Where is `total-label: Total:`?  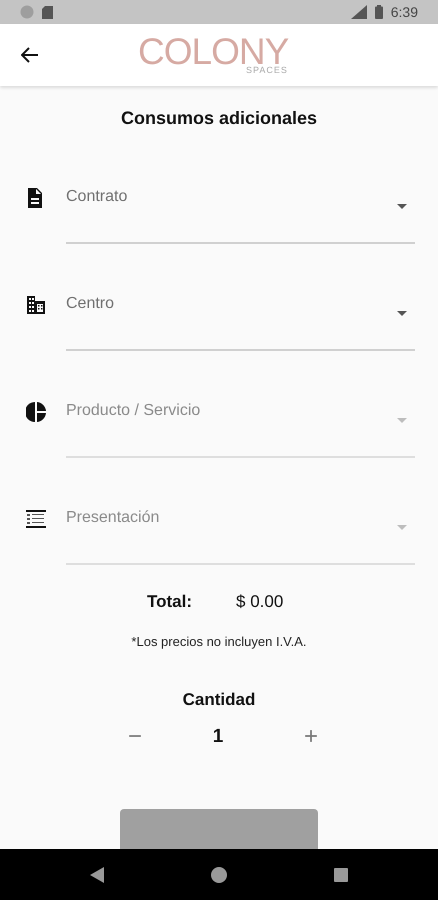 total-label: Total: is located at coordinates (169, 602).